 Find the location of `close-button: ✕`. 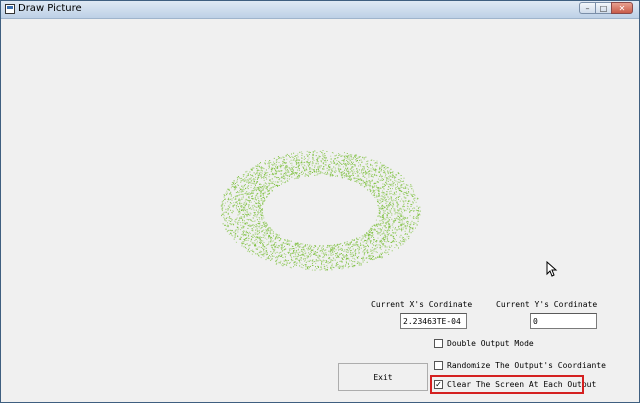

close-button: ✕ is located at coordinates (622, 8).